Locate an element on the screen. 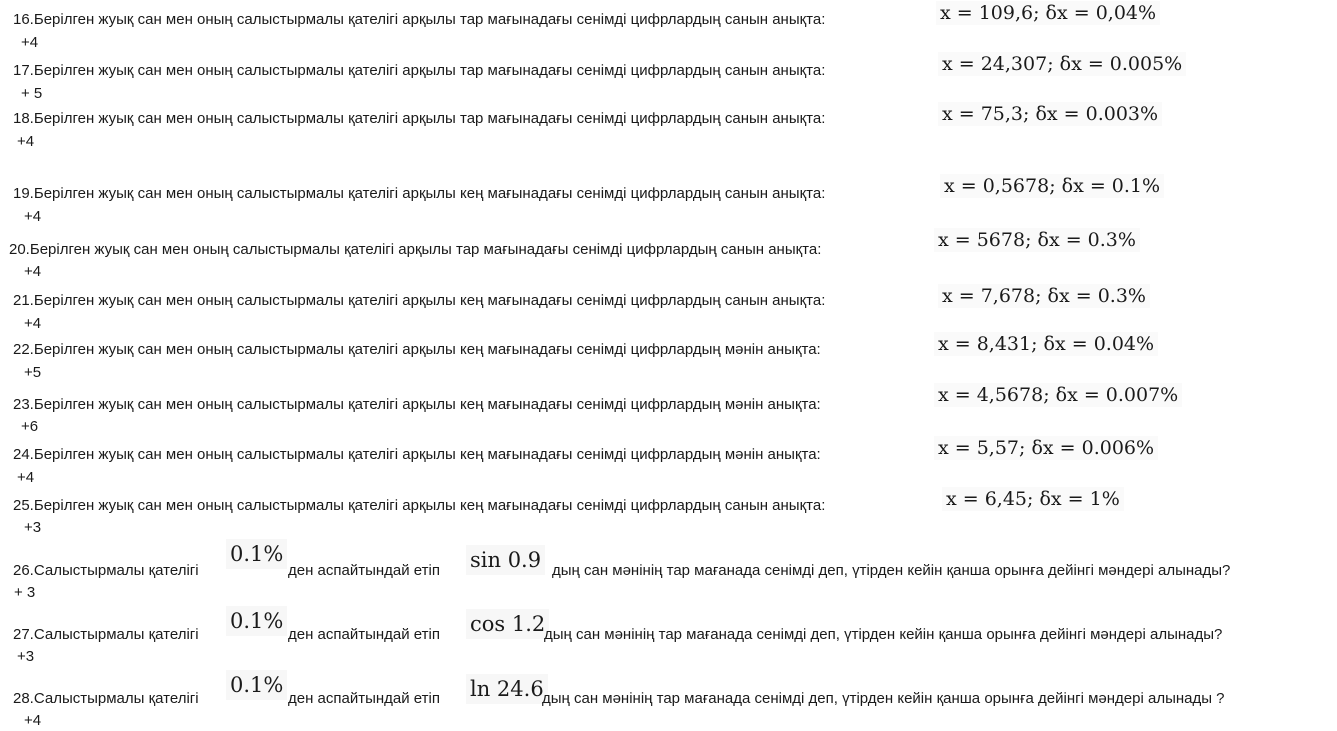 The image size is (1337, 731). formula: x = 75,3; δx = 0.003% is located at coordinates (1050, 114).